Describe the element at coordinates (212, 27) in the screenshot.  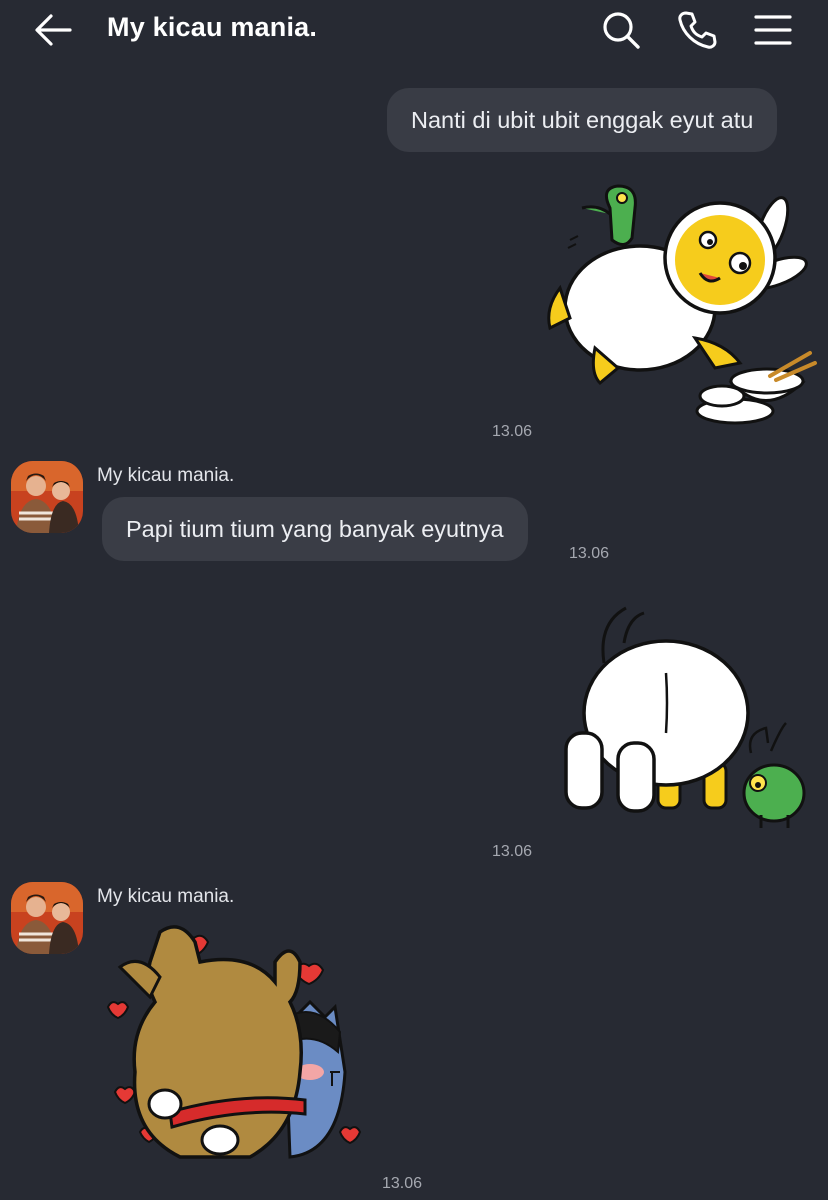
I see `chat-title: My kicau mania.` at that location.